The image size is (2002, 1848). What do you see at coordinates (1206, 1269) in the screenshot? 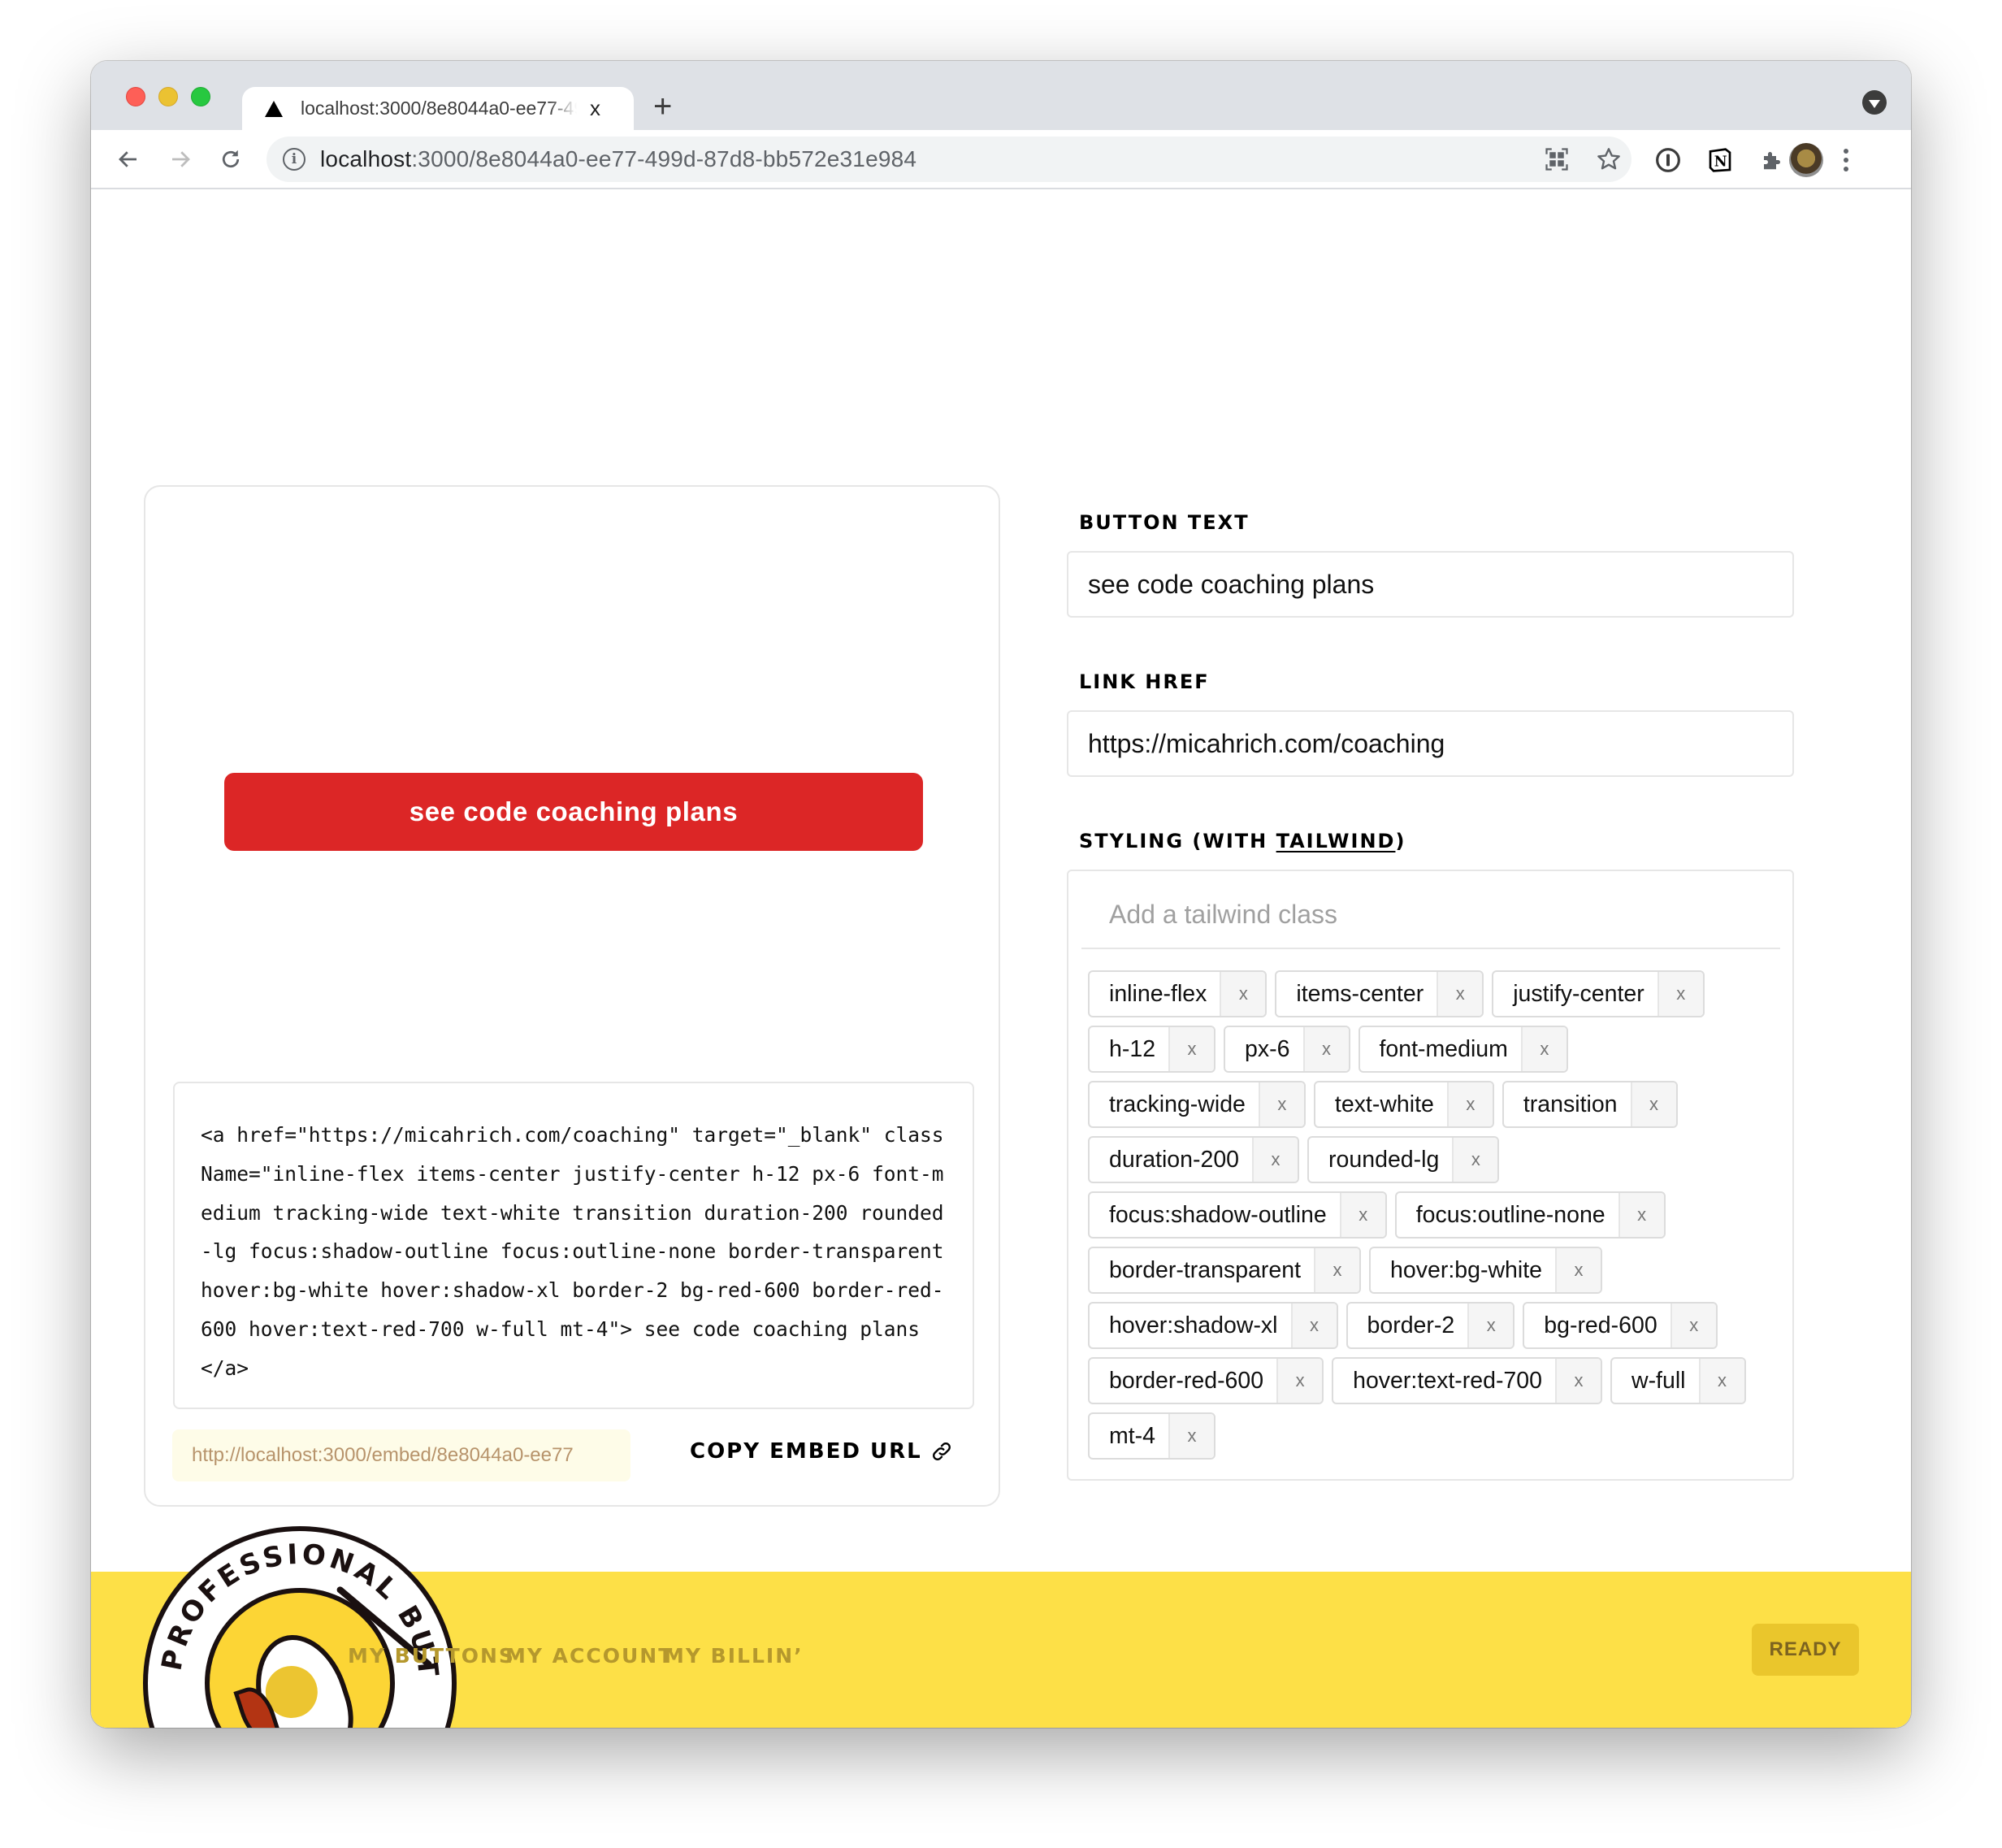
I see `tag-label: border-transparent` at bounding box center [1206, 1269].